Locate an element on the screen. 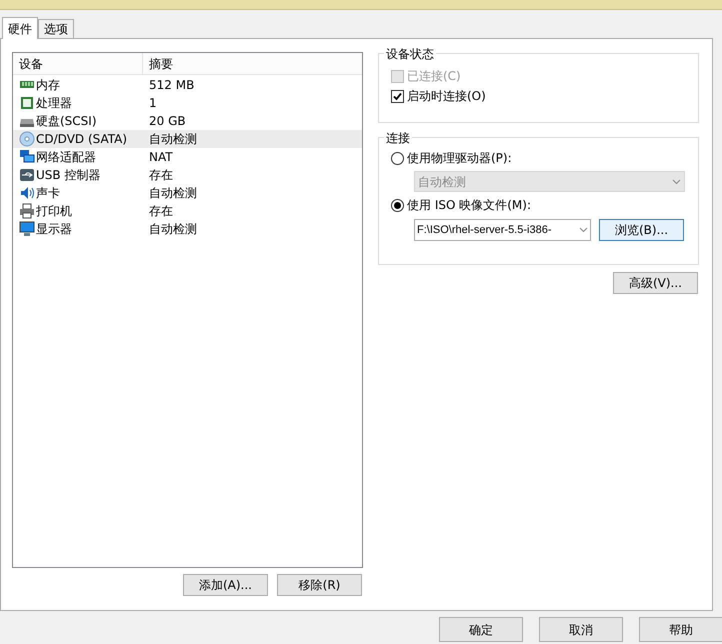 The width and height of the screenshot is (722, 644). button: 帮助 is located at coordinates (680, 629).